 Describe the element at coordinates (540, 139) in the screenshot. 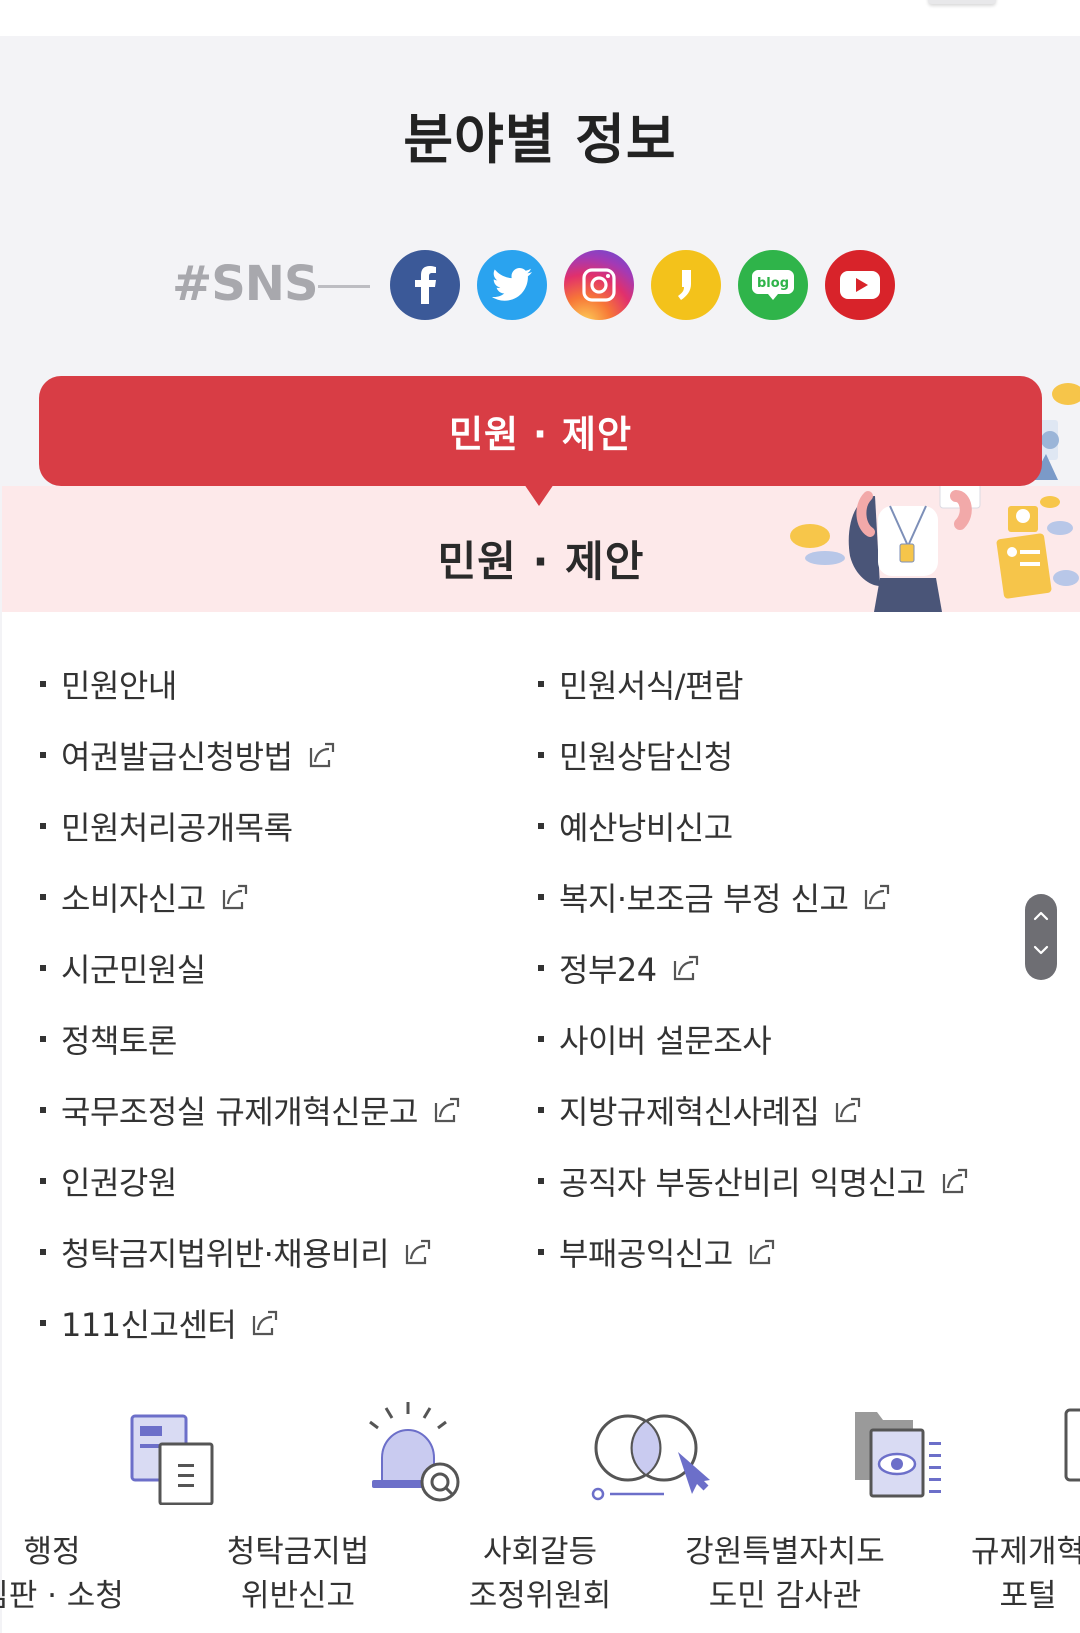

I see `page-title: 분야별 정보` at that location.